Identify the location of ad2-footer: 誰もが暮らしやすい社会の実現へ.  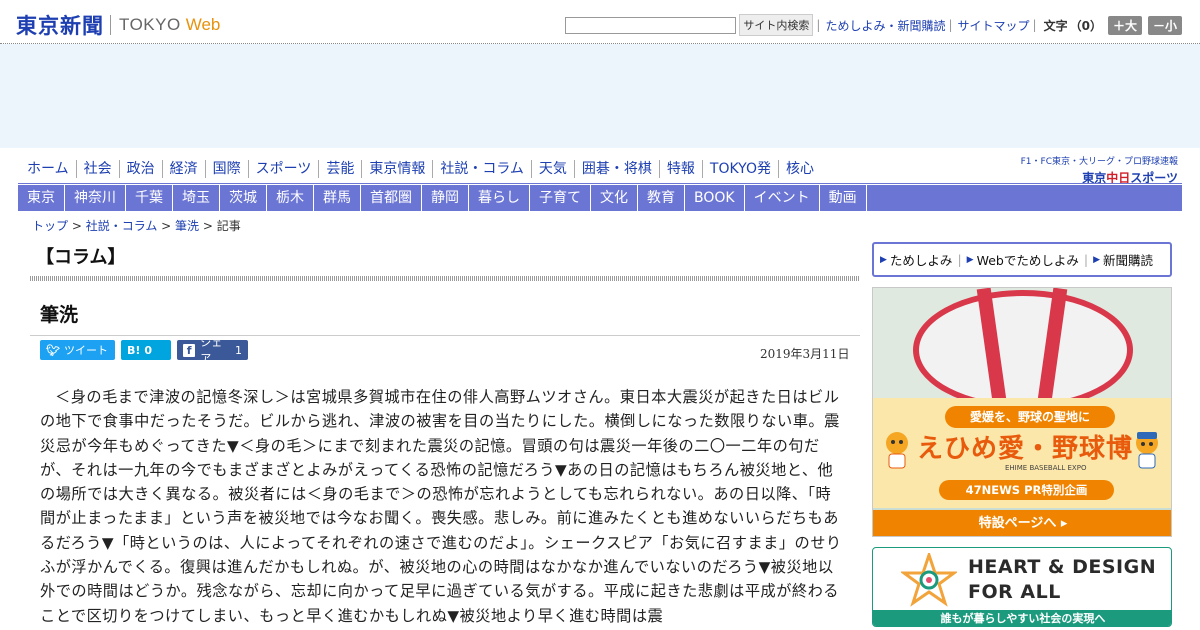
(1022, 618).